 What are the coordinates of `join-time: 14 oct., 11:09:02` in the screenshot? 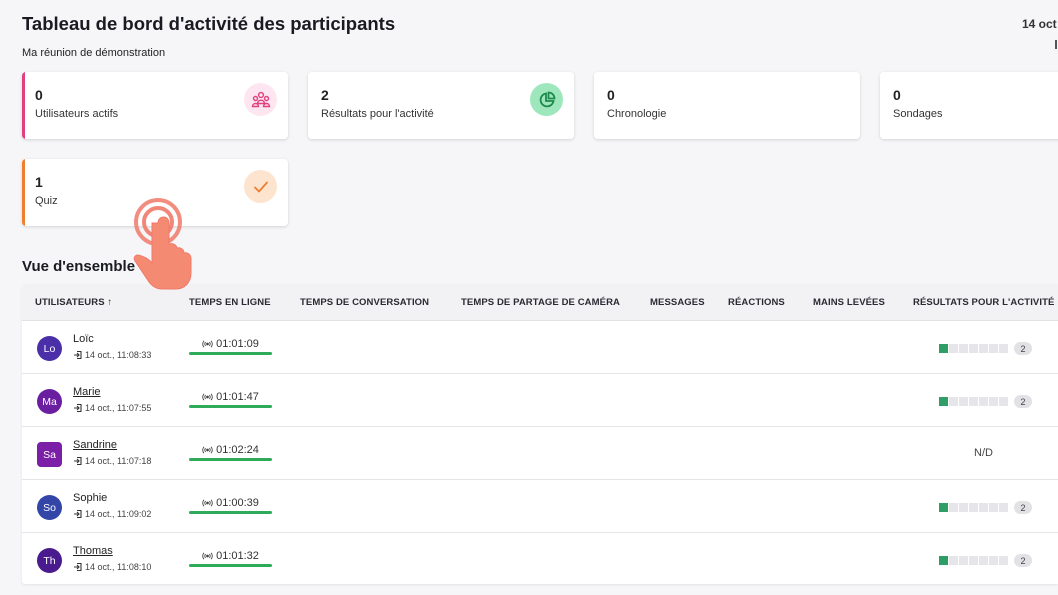 It's located at (112, 514).